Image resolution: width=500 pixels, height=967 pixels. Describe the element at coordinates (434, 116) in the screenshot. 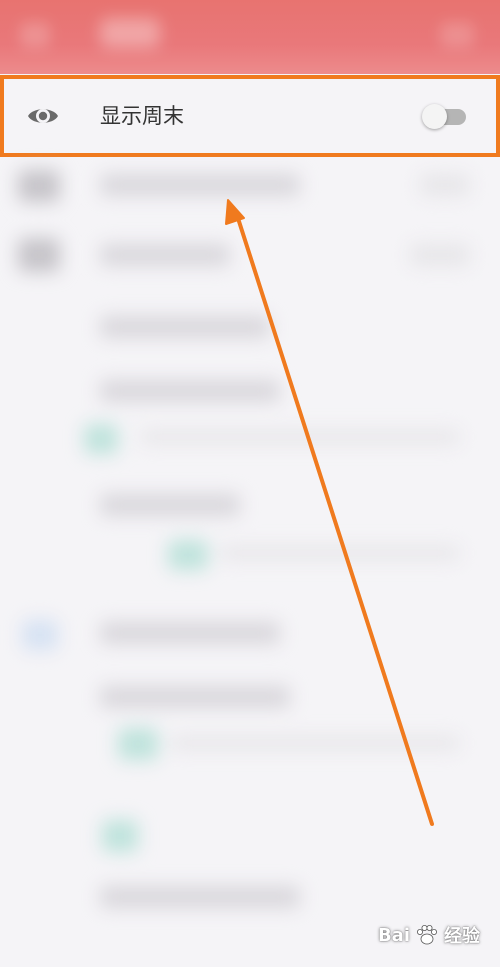

I see `toggle-knob` at that location.